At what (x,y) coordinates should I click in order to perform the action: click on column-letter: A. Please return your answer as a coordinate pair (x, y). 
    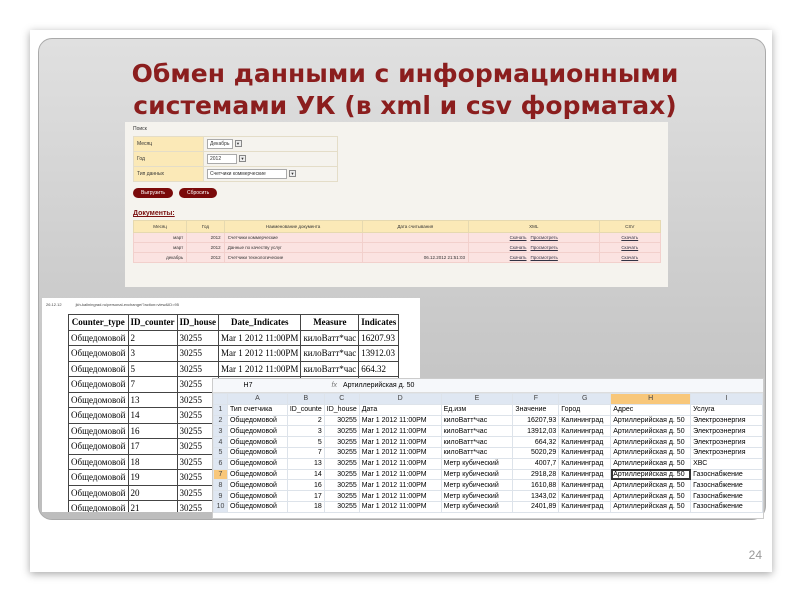
    Looking at the image, I should click on (257, 399).